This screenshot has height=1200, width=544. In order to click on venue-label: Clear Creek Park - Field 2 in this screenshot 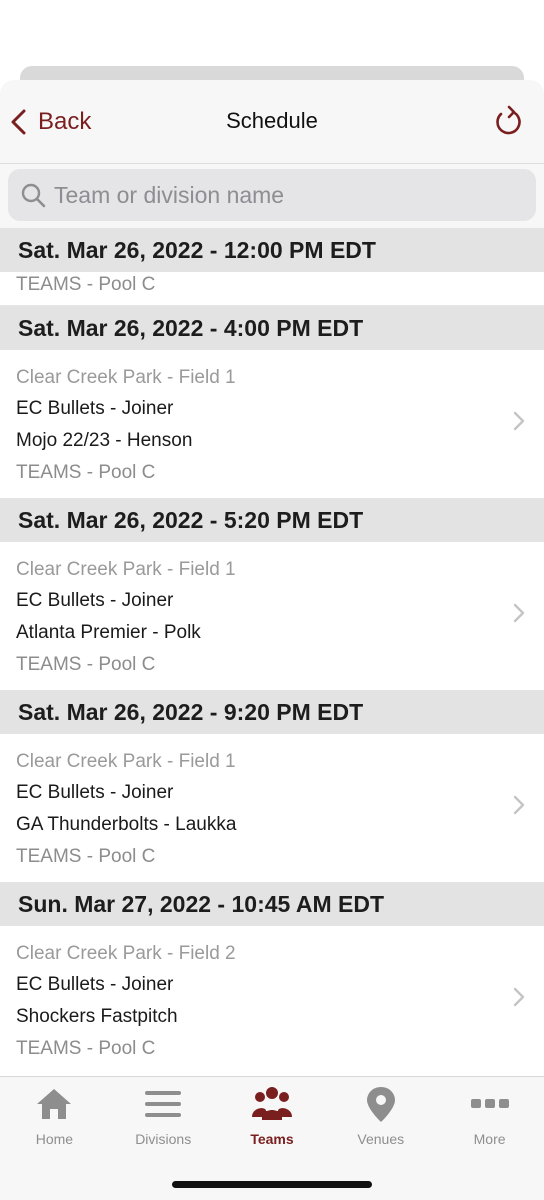, I will do `click(126, 953)`.